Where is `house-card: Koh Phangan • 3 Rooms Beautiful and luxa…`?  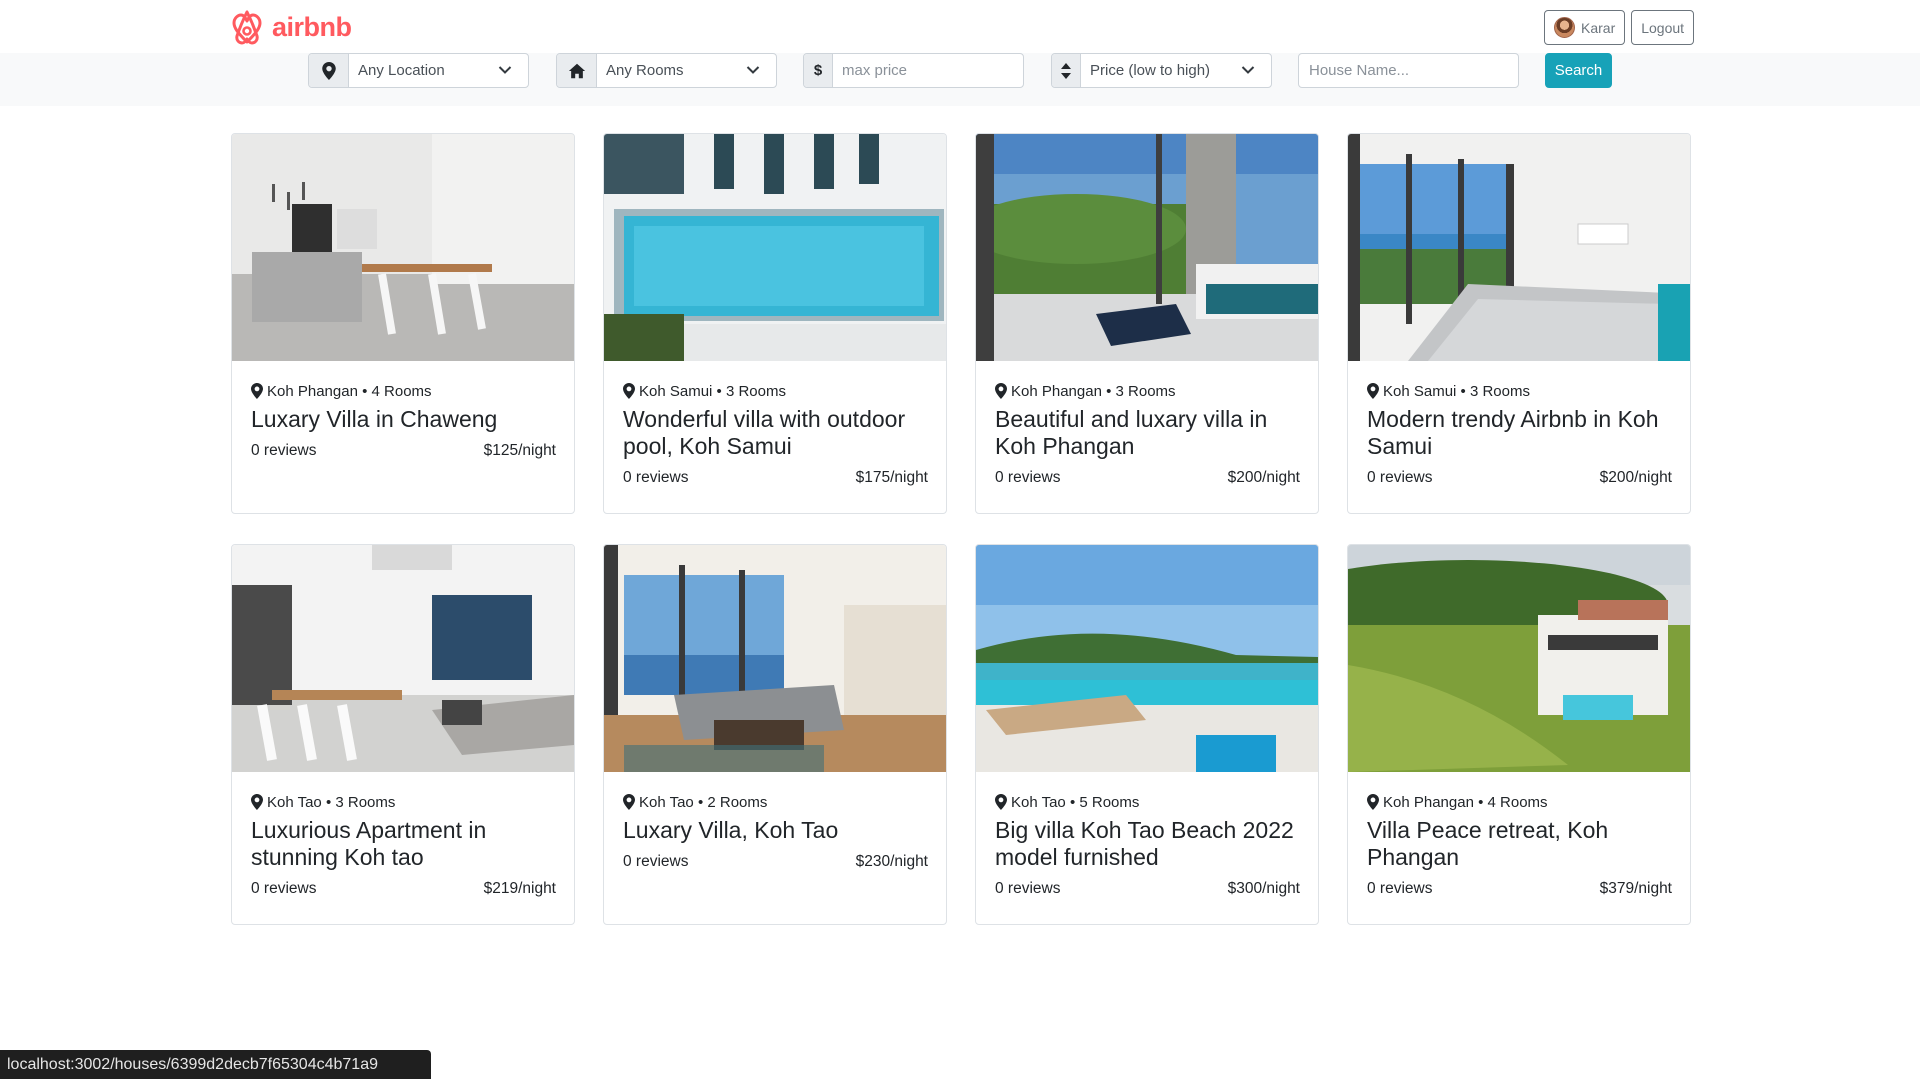
house-card: Koh Phangan • 3 Rooms Beautiful and luxa… is located at coordinates (1147, 323).